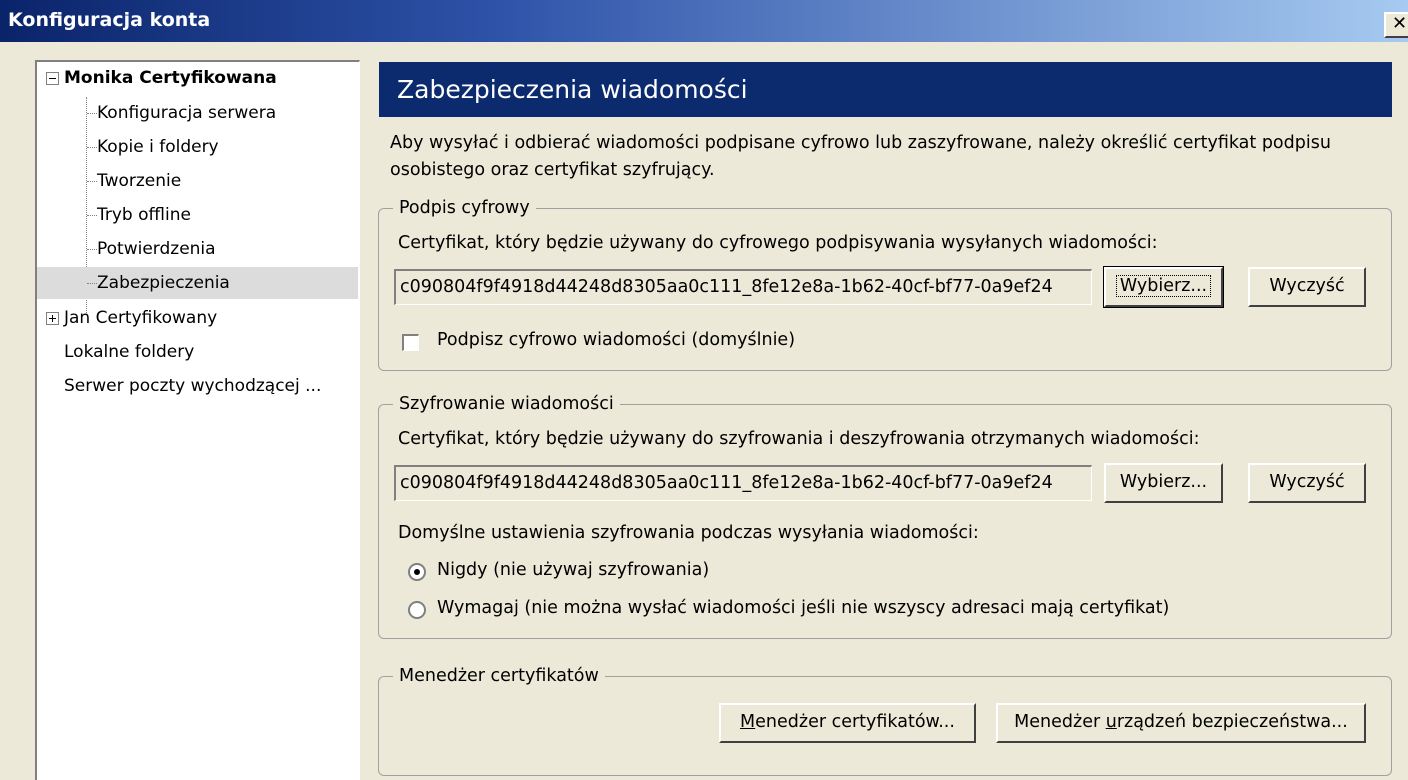 This screenshot has height=780, width=1408. I want to click on window-title: Konfiguracja konta, so click(109, 20).